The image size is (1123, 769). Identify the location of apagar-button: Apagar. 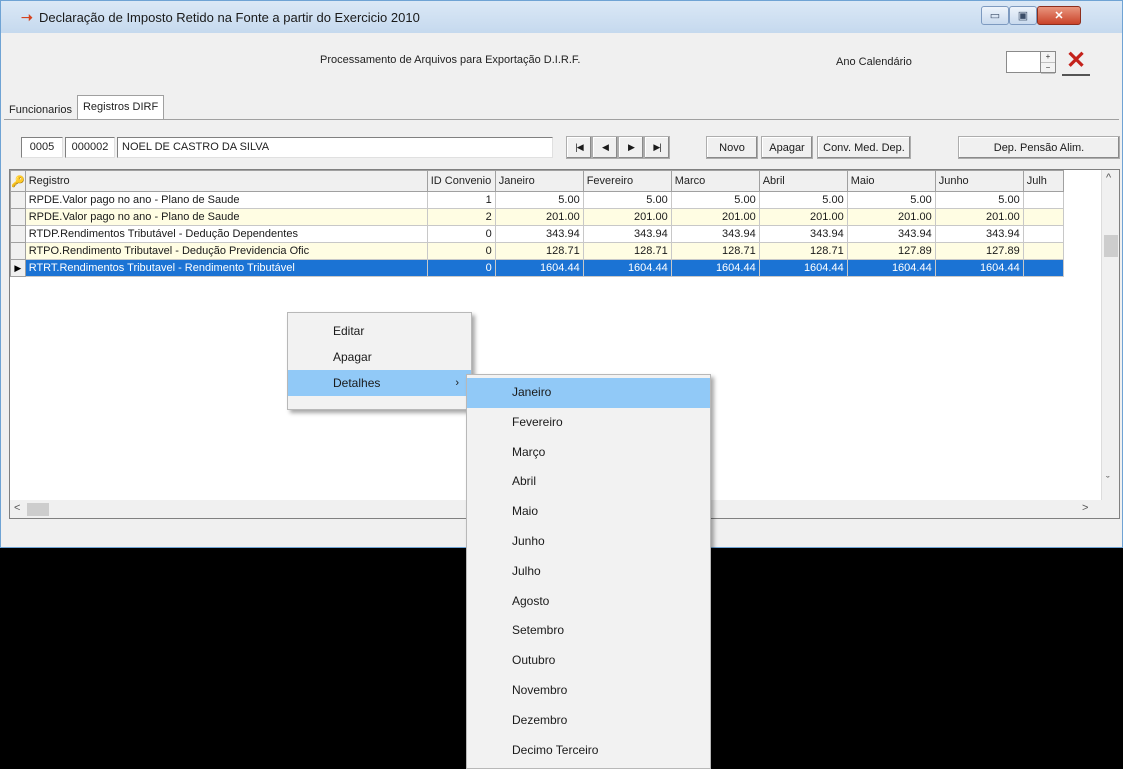
(787, 147).